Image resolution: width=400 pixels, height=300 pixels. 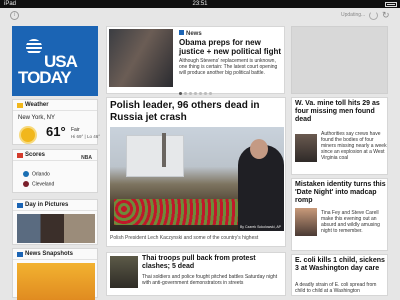 What do you see at coordinates (56, 281) in the screenshot?
I see `news-snapshot-image` at bounding box center [56, 281].